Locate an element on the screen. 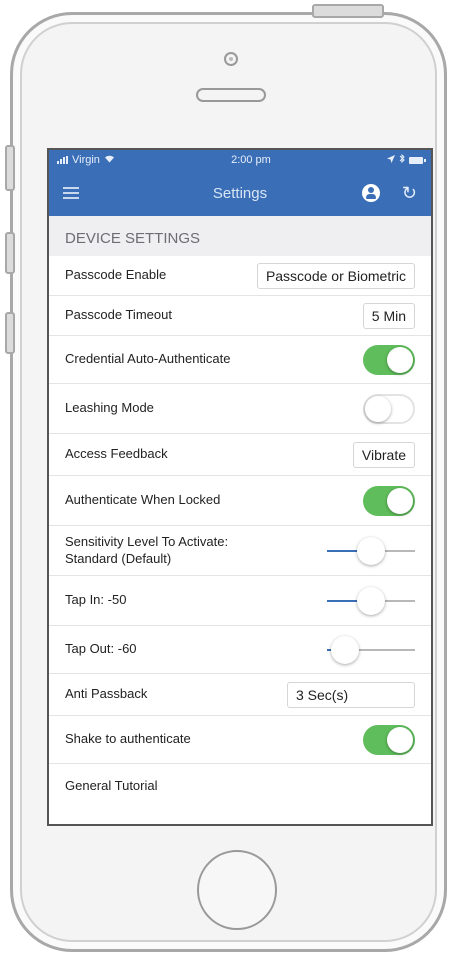 This screenshot has width=459, height=961. power-button is located at coordinates (348, 11).